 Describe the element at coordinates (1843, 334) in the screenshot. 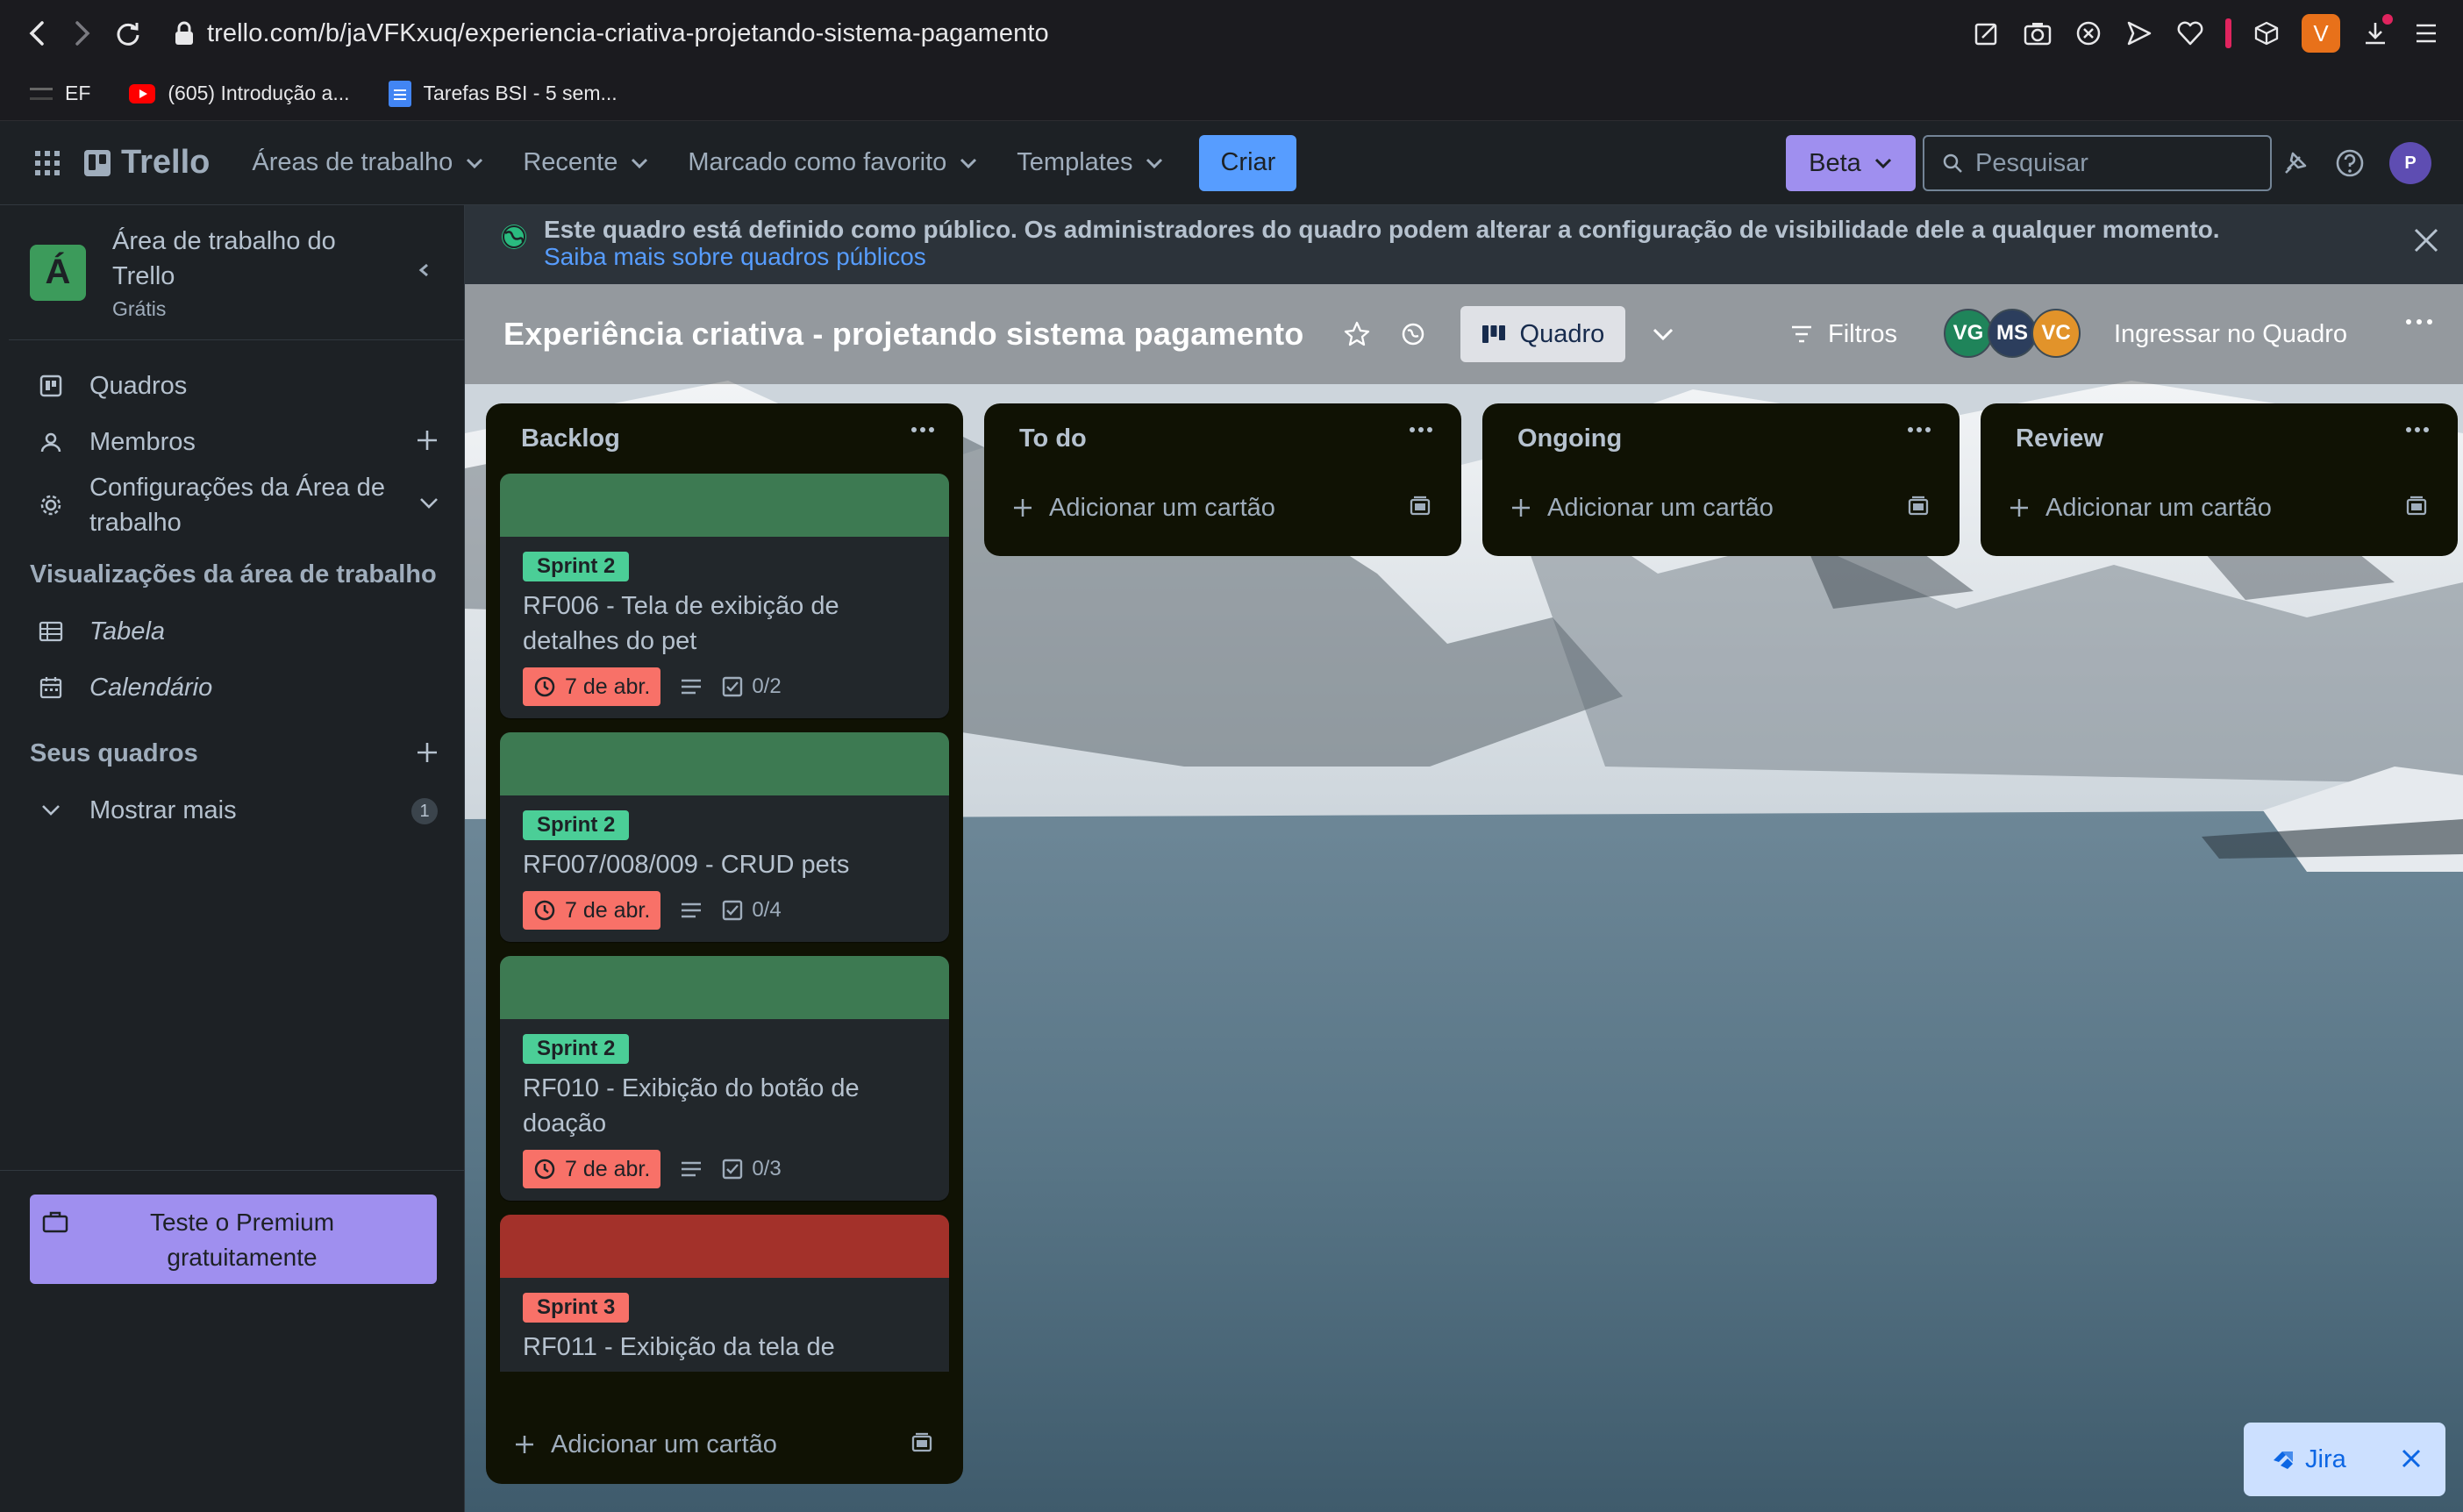

I see `filters-button: Filtros` at that location.